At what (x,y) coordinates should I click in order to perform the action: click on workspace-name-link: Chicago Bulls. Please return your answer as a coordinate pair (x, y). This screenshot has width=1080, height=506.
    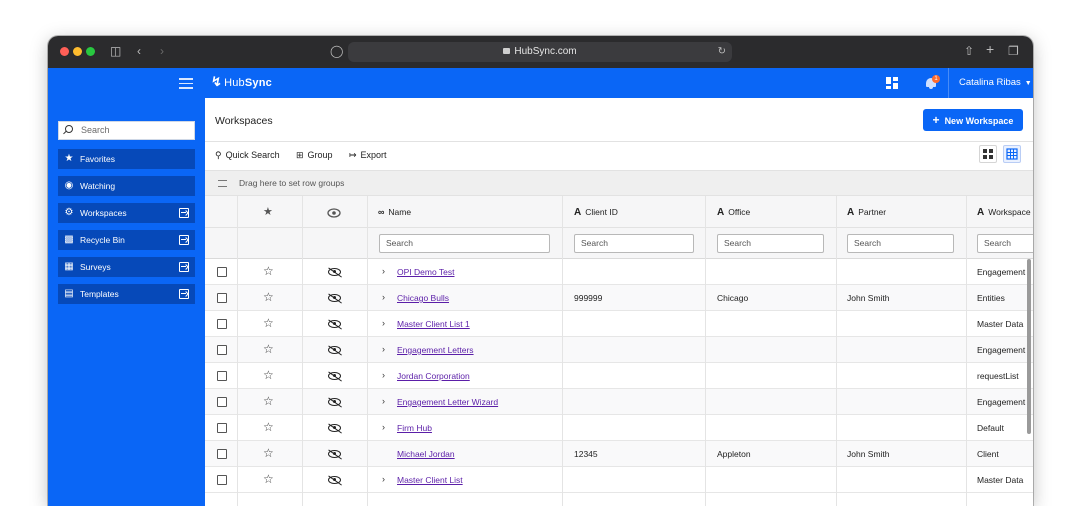
    Looking at the image, I should click on (423, 298).